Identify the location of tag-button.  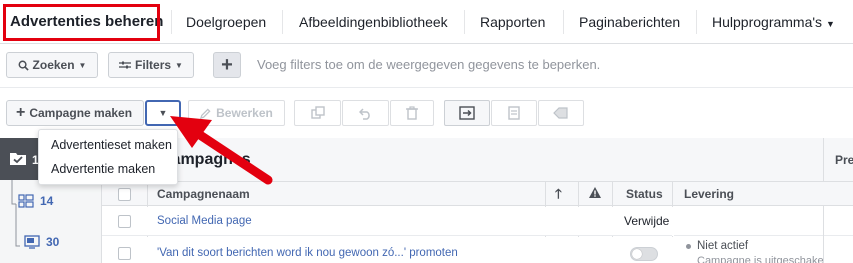
(561, 113).